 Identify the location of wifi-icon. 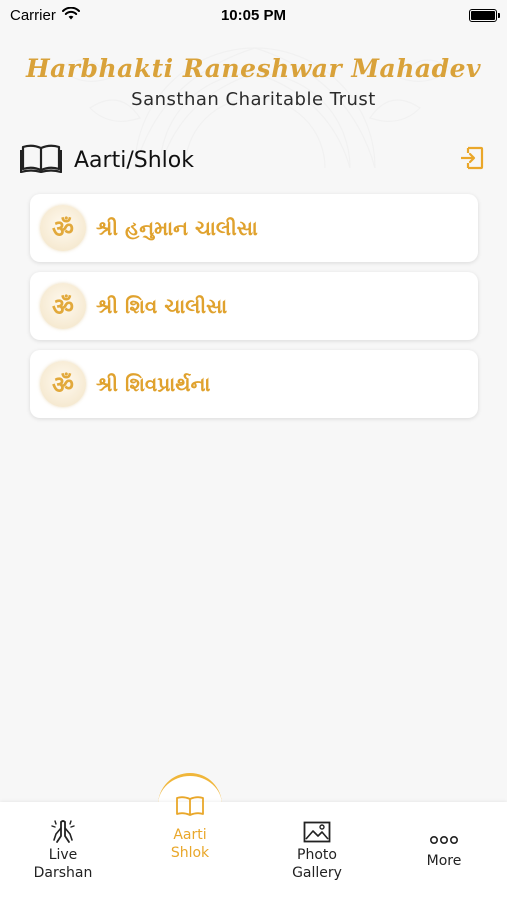
(70, 15).